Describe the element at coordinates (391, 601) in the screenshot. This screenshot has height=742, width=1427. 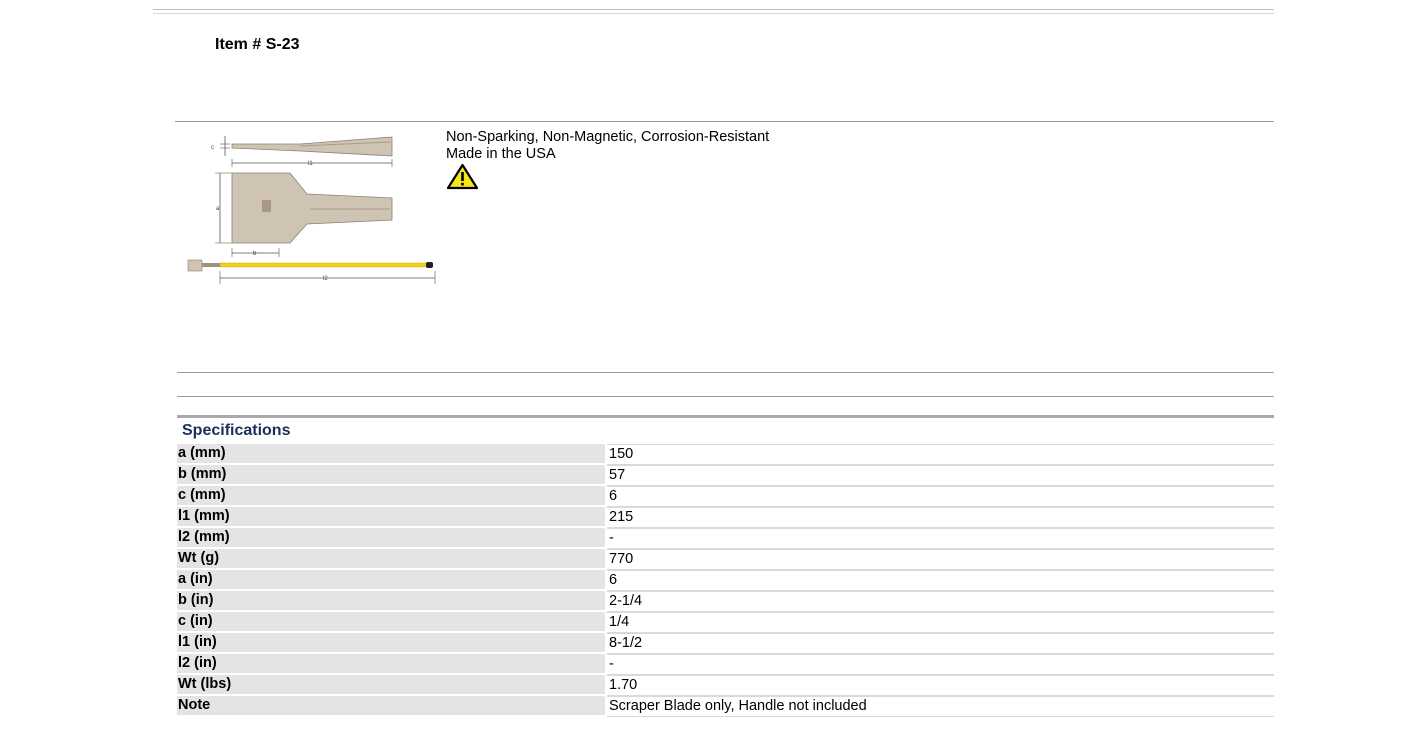
I see `spec-label: b (in)` at that location.